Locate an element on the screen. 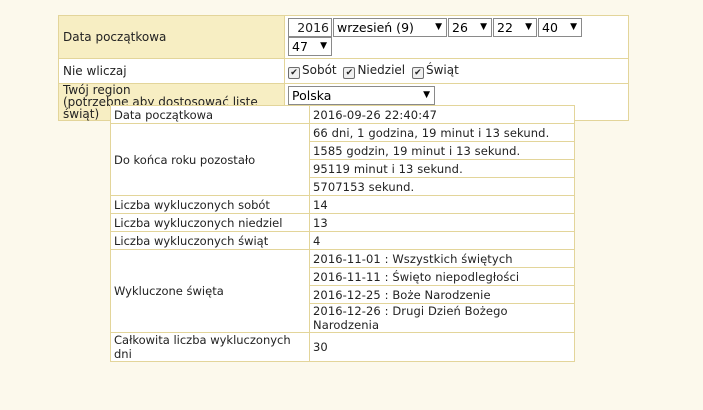 Image resolution: width=703 pixels, height=410 pixels. second-select: 47 ▼ is located at coordinates (310, 46).